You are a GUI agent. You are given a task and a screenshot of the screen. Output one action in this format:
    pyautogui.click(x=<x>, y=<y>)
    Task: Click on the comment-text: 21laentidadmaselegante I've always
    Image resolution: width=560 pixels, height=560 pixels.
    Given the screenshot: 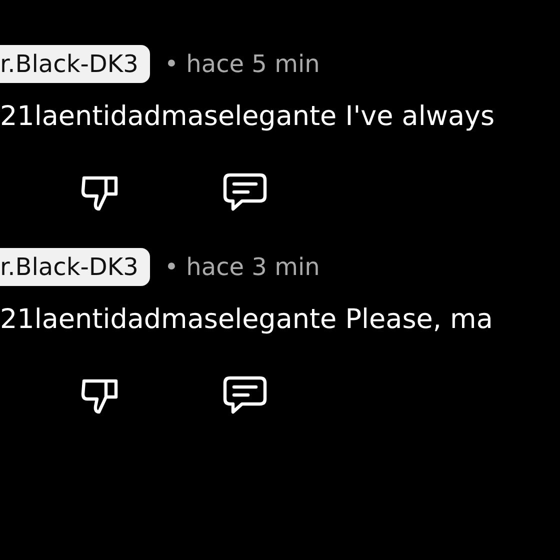 What is the action you would take?
    pyautogui.click(x=248, y=117)
    